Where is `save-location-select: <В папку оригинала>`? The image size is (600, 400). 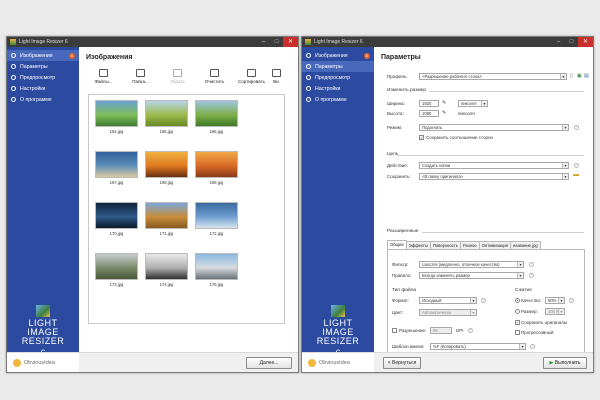
save-location-select: <В папку оригинала> is located at coordinates (494, 176).